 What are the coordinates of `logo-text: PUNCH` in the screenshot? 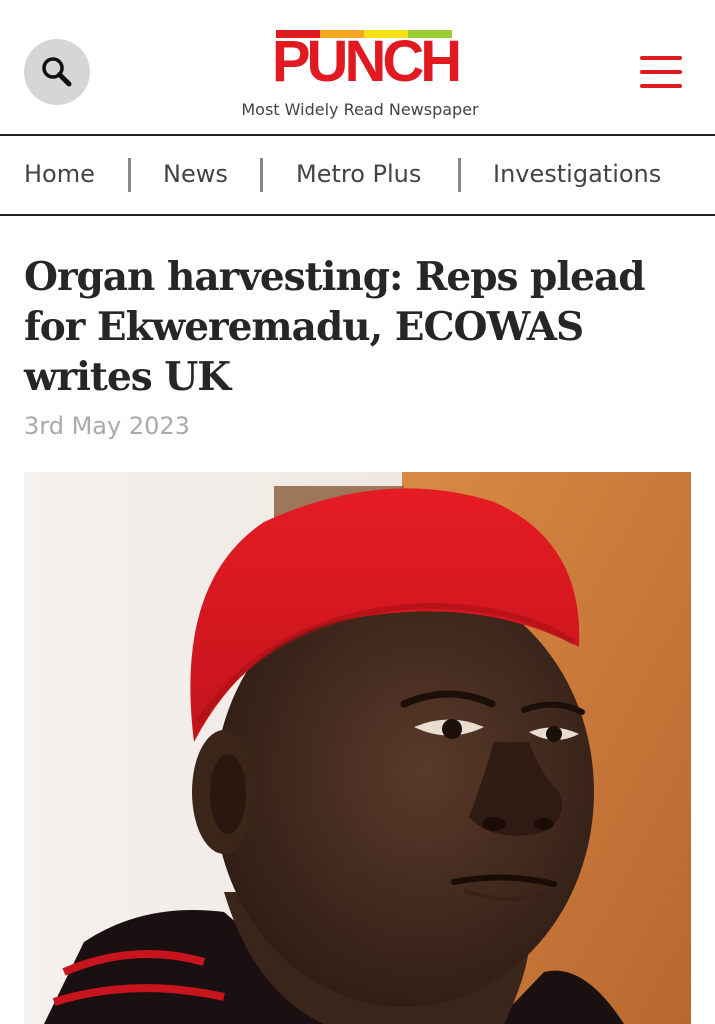 It's located at (366, 61).